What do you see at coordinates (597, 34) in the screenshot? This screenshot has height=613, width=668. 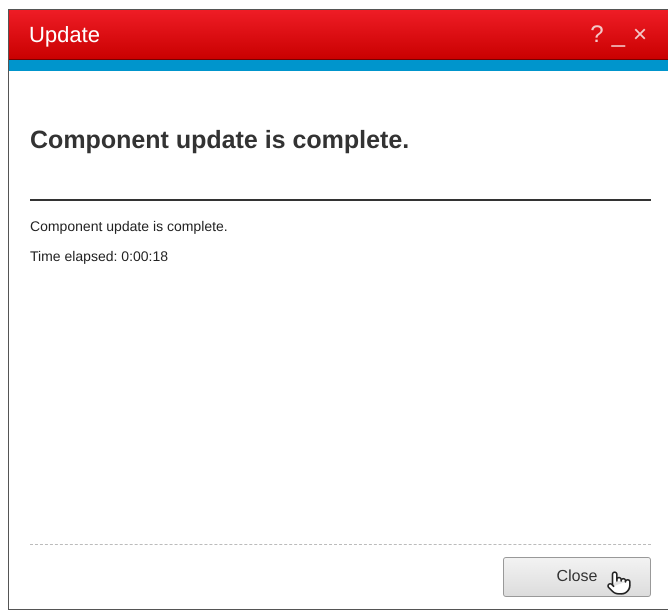 I see `window-control-button: ?` at bounding box center [597, 34].